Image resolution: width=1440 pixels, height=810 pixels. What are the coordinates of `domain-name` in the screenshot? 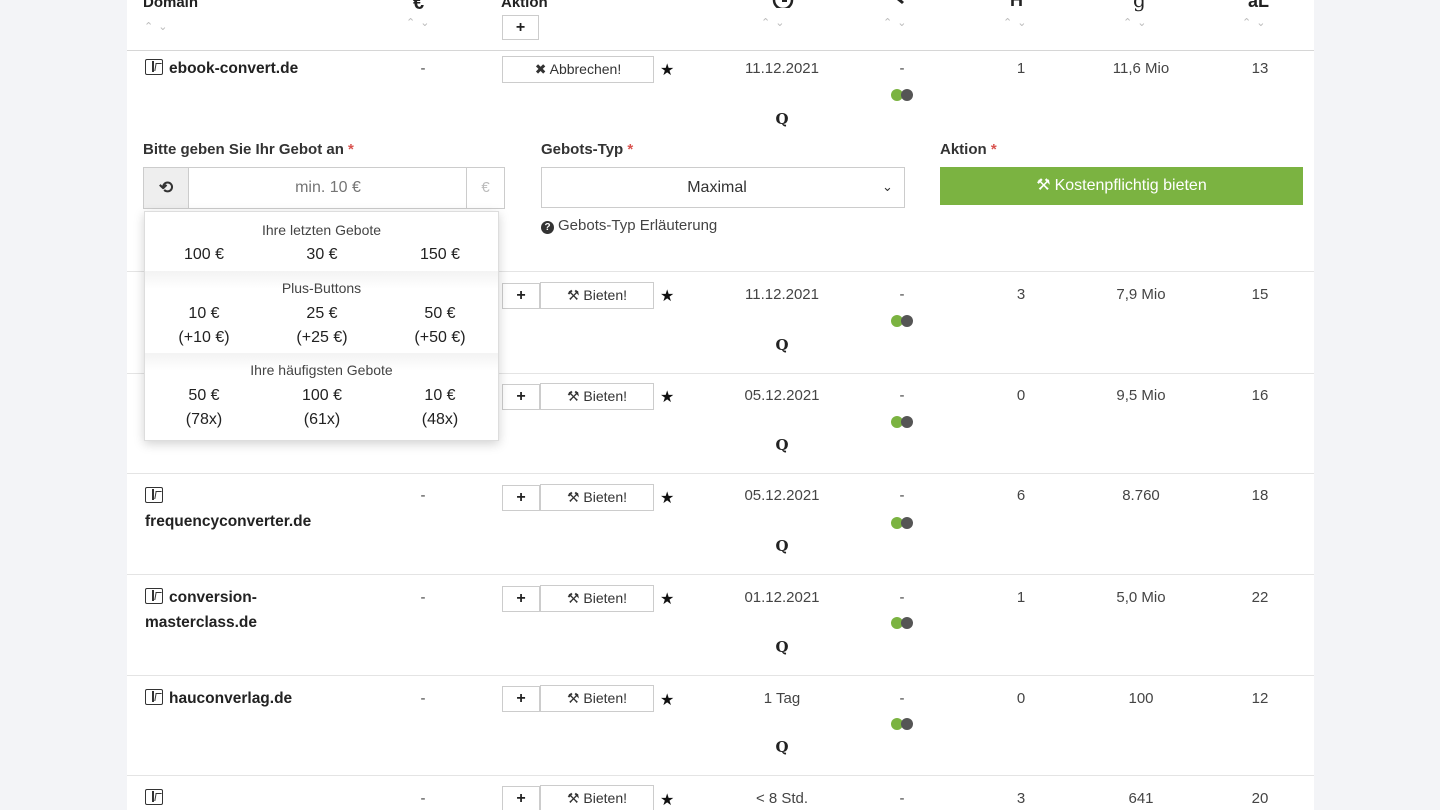 It's located at (157, 798).